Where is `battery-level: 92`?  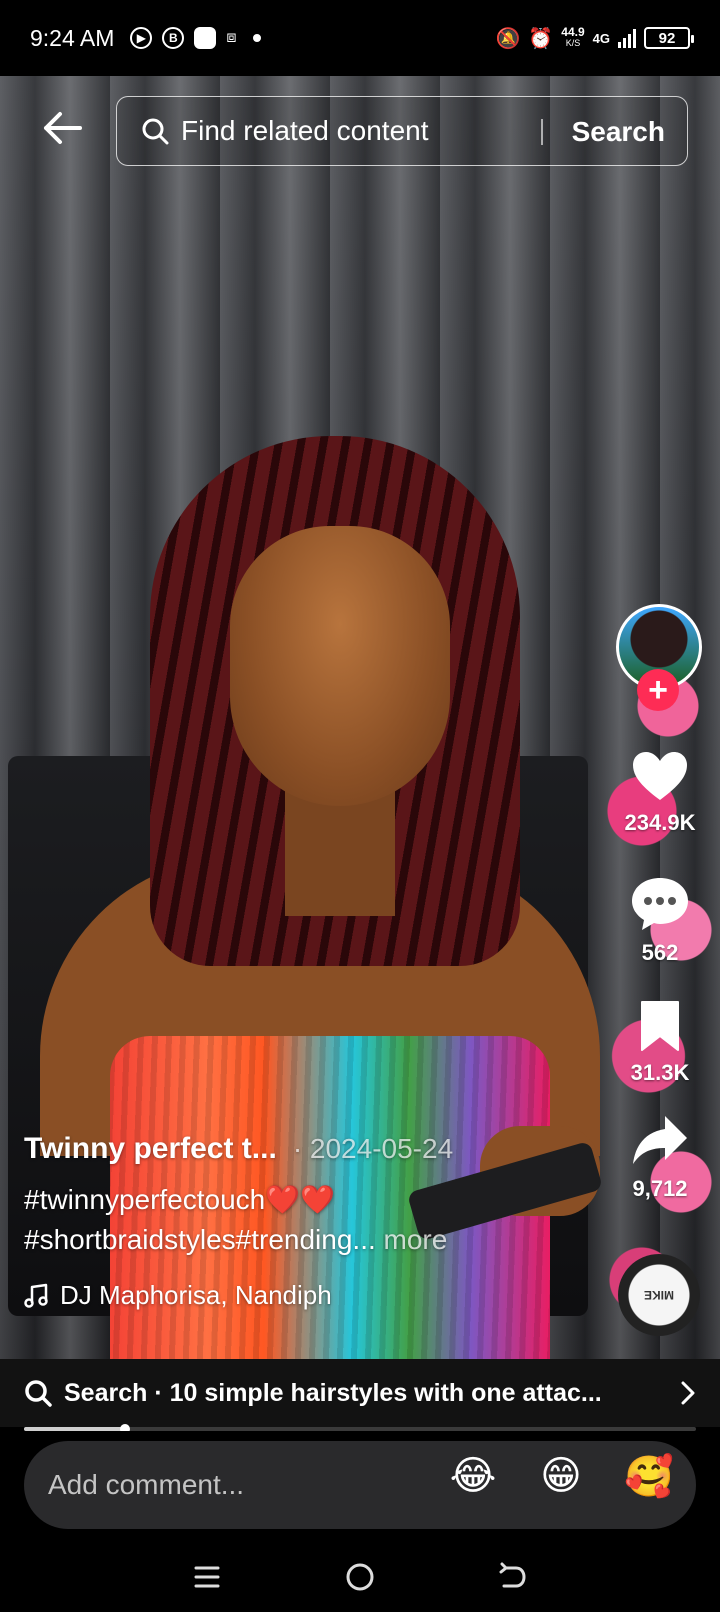 battery-level: 92 is located at coordinates (667, 38).